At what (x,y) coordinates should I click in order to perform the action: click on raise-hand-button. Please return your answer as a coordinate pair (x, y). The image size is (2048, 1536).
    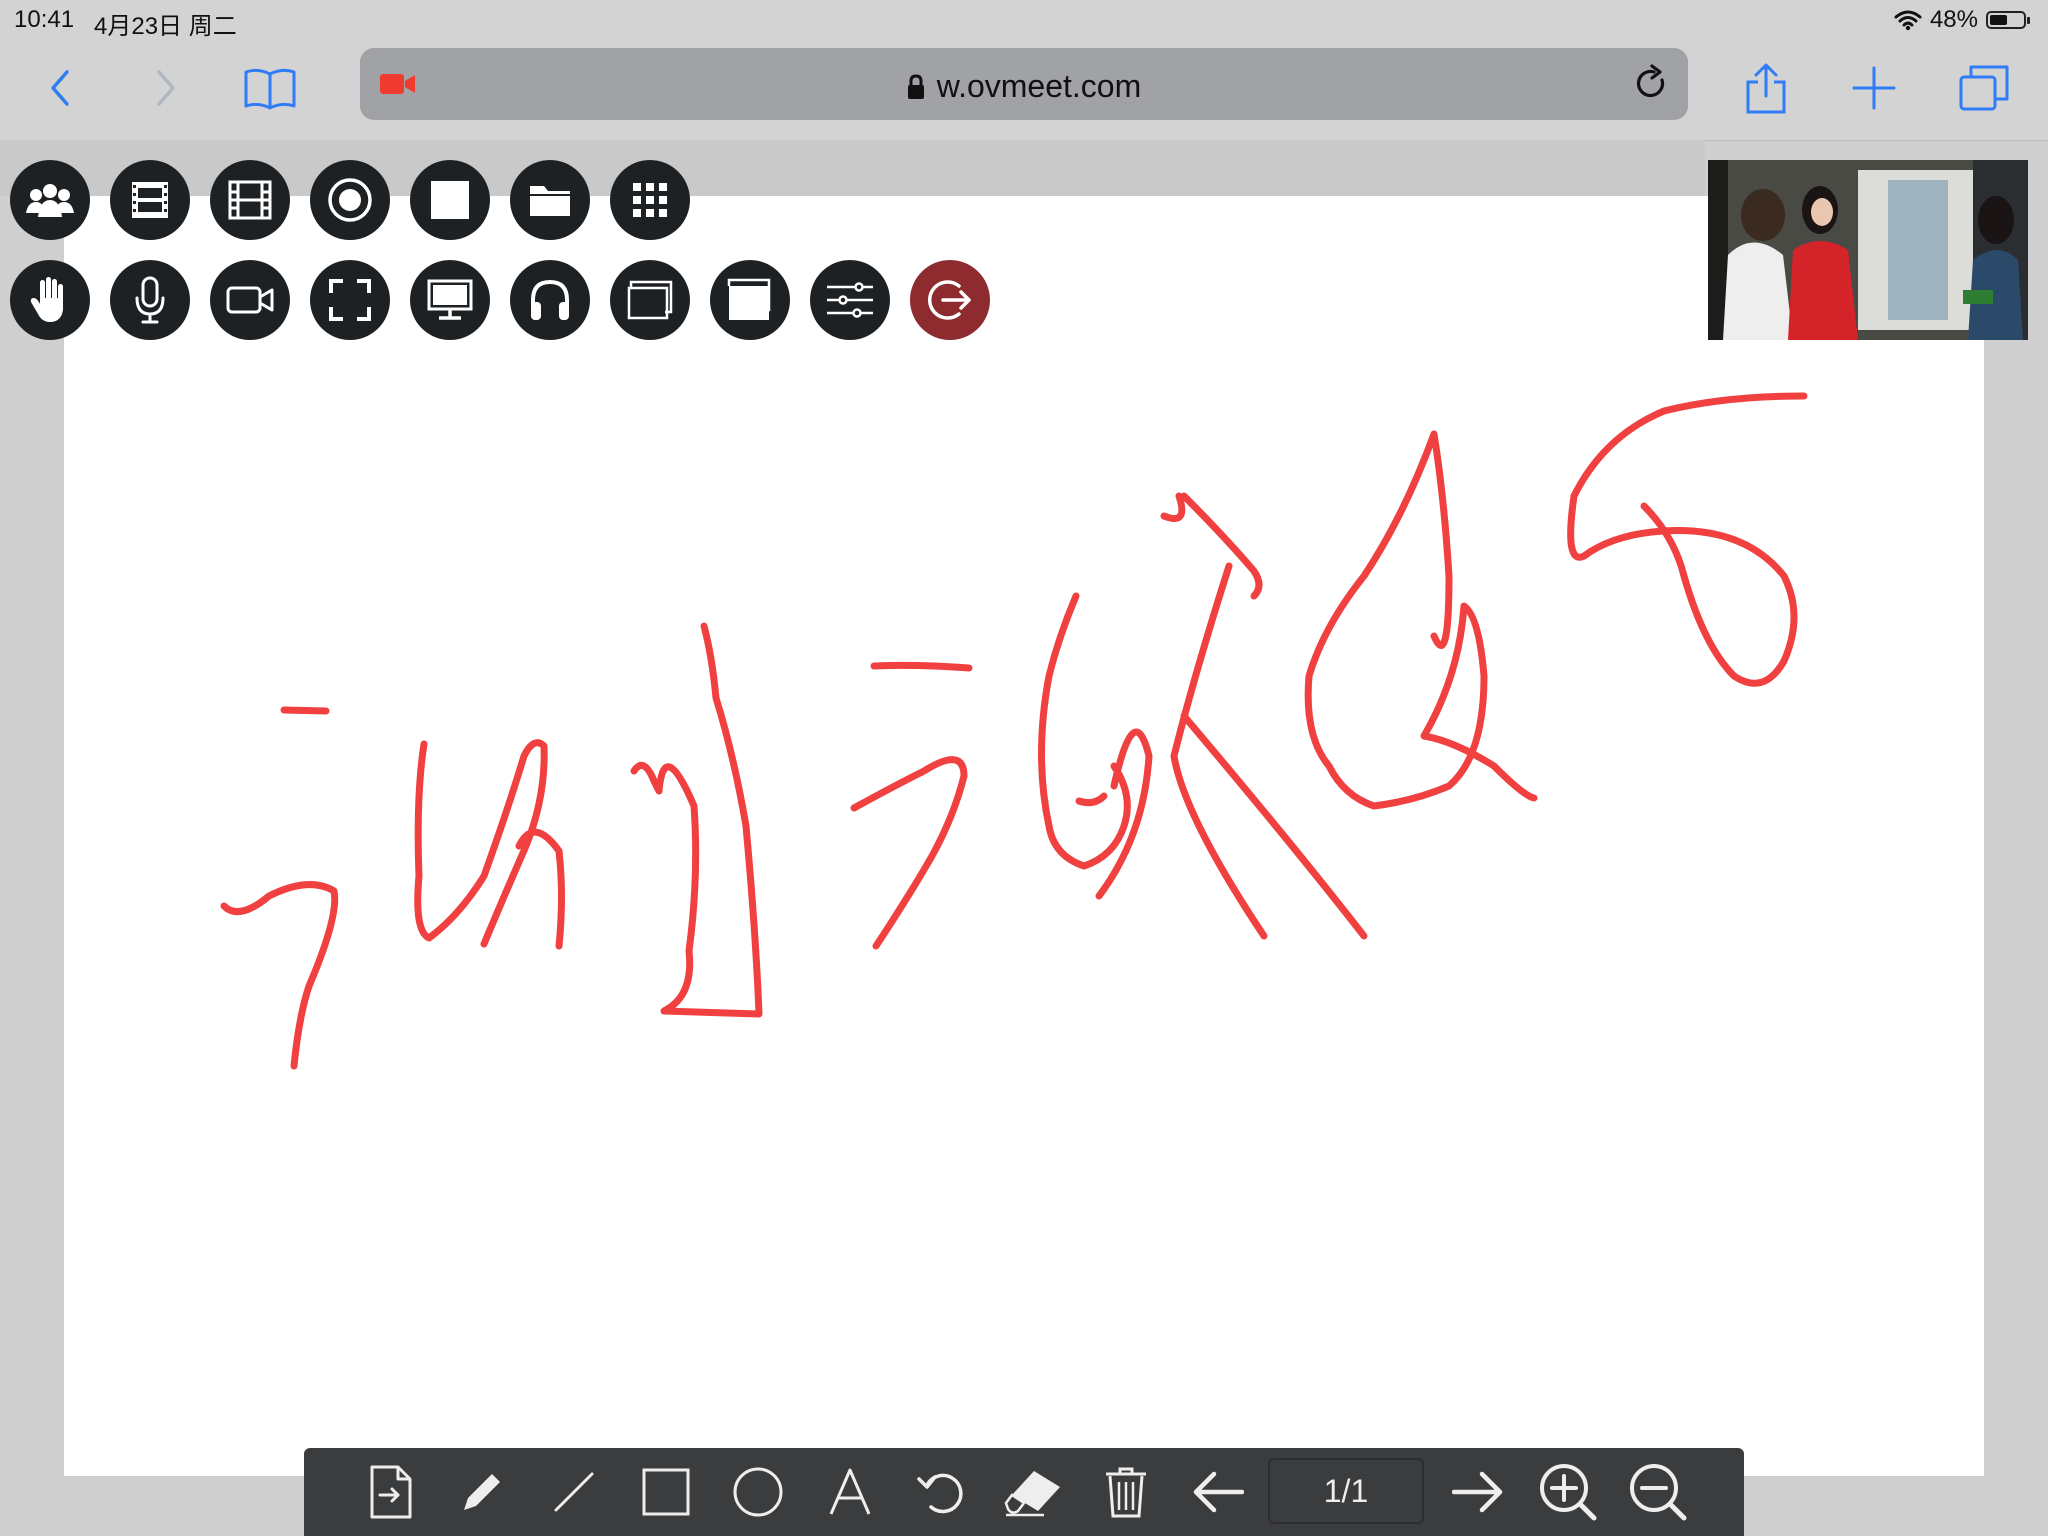
    Looking at the image, I should click on (50, 300).